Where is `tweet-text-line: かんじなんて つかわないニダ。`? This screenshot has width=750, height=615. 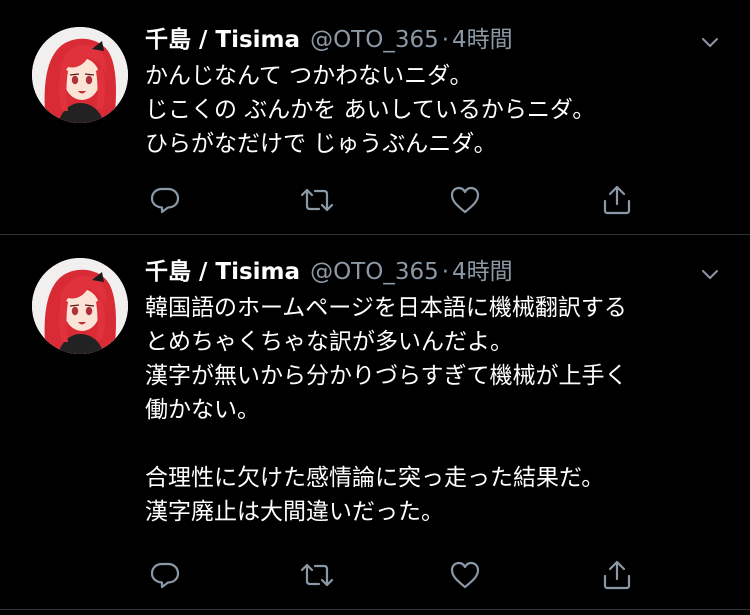
tweet-text-line: かんじなんて つかわないニダ。 is located at coordinates (309, 76).